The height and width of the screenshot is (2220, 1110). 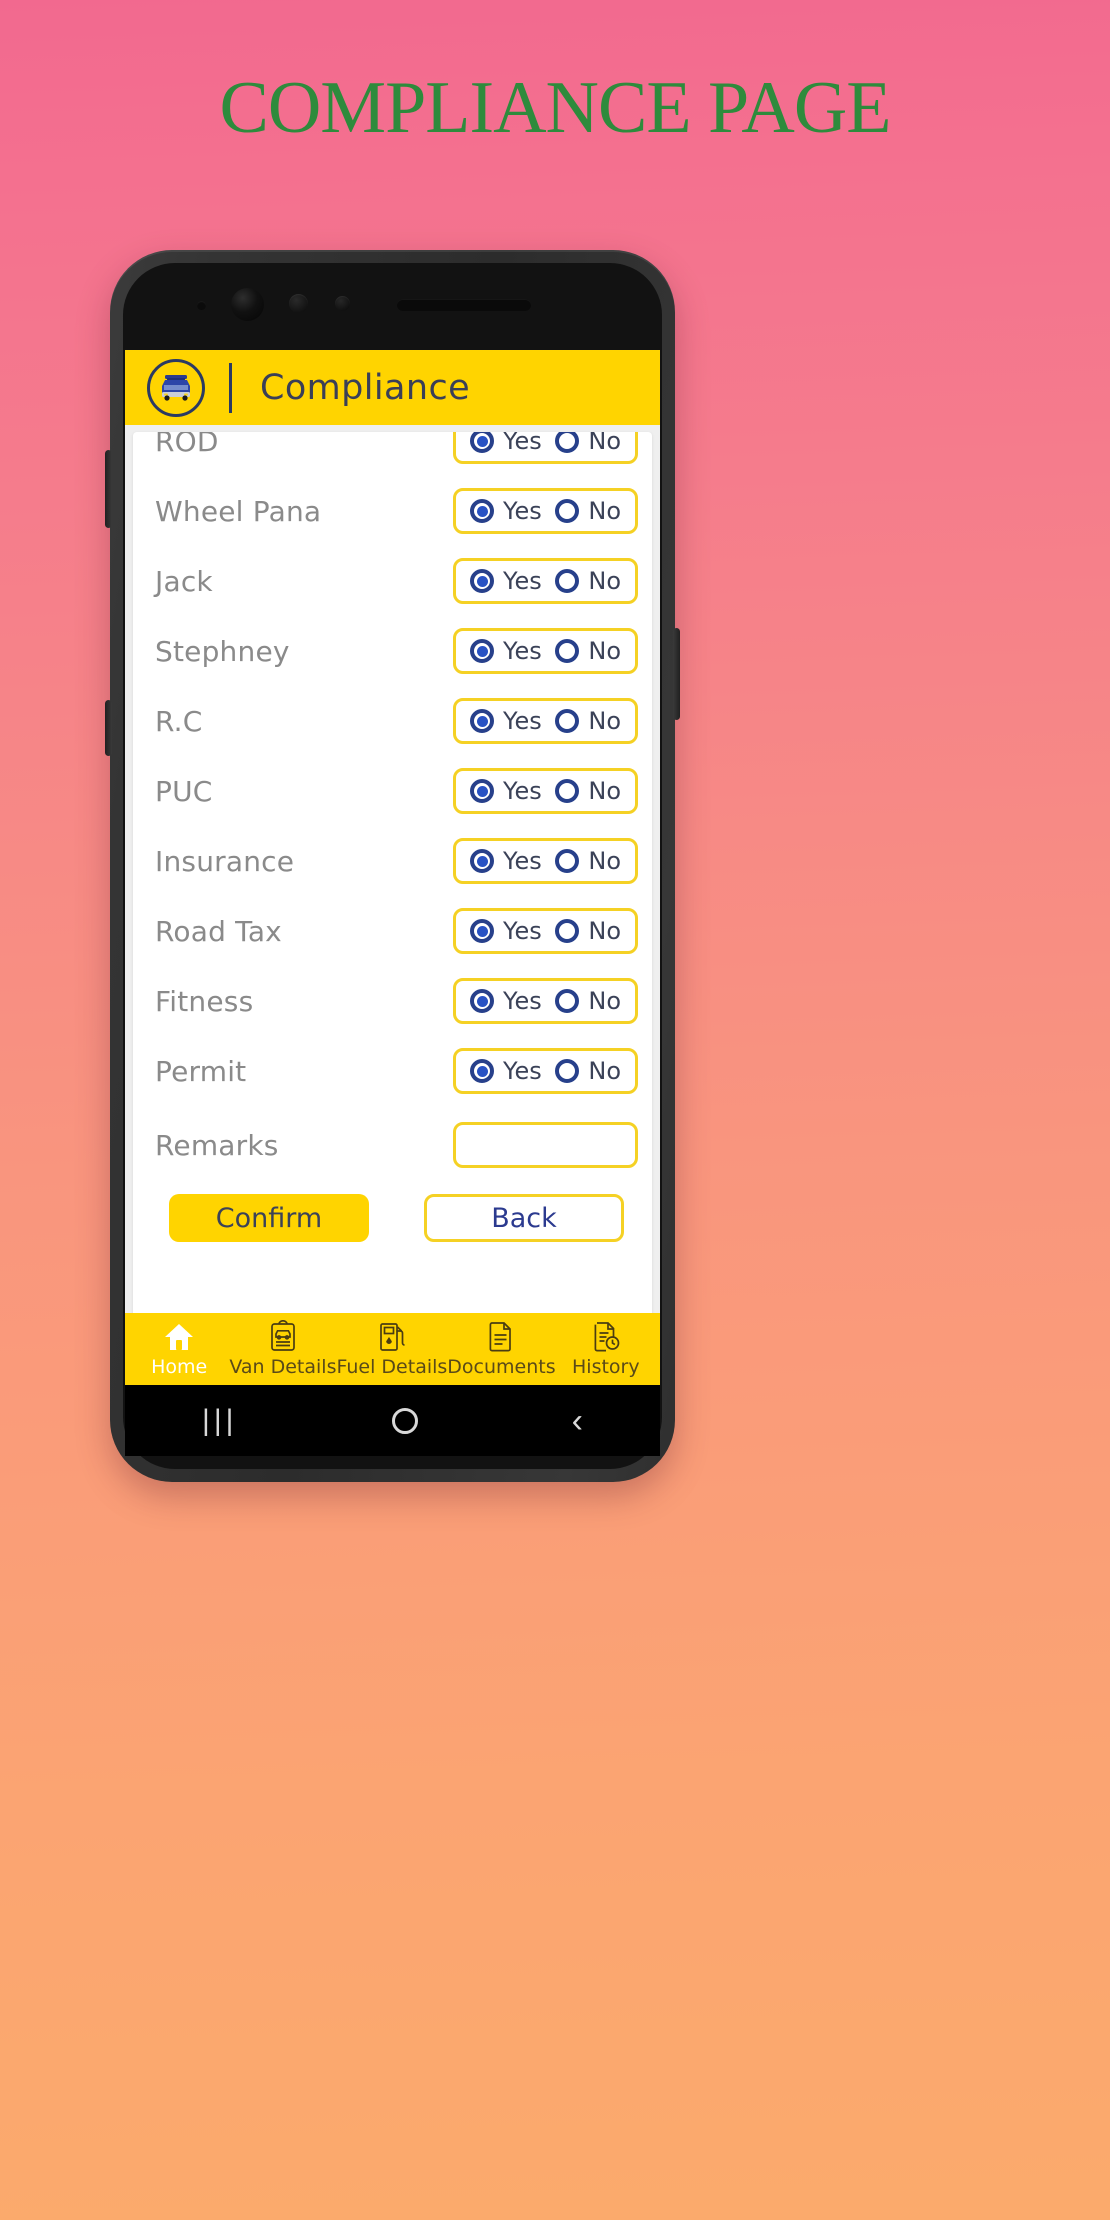 What do you see at coordinates (404, 1420) in the screenshot?
I see `android-home-button` at bounding box center [404, 1420].